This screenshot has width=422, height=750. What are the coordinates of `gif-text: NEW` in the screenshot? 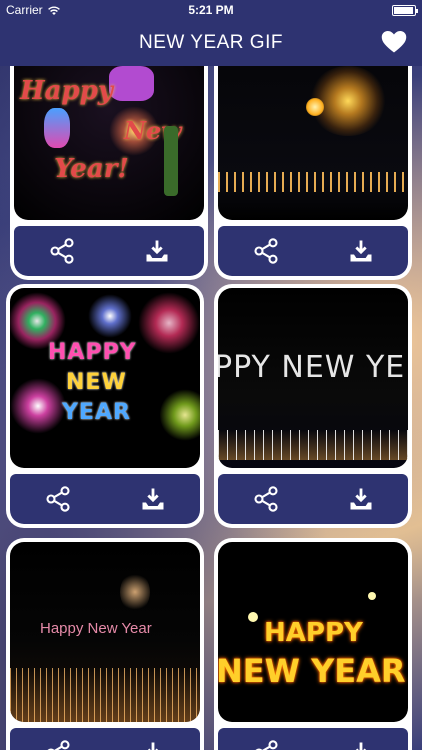 It's located at (96, 382).